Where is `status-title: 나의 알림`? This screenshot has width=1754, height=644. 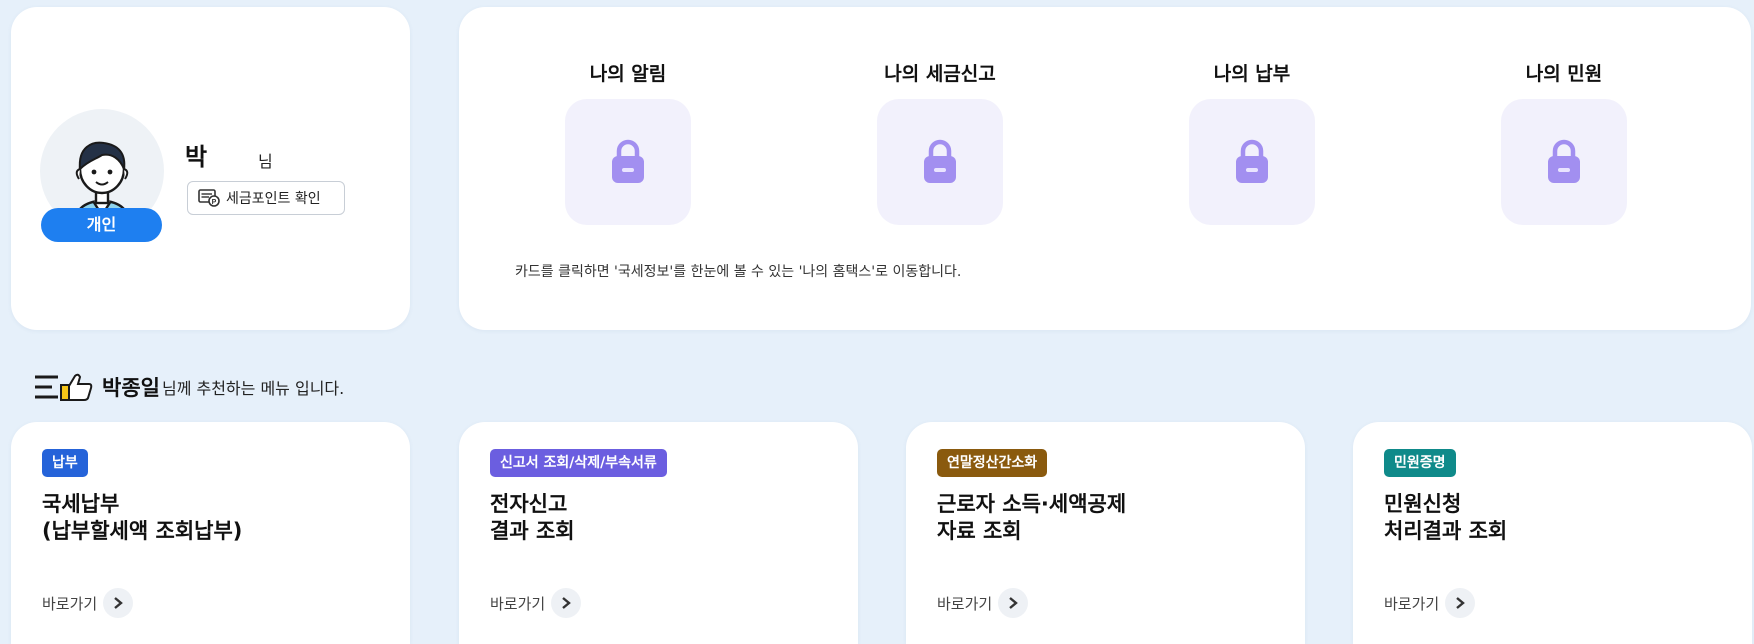
status-title: 나의 알림 is located at coordinates (628, 74).